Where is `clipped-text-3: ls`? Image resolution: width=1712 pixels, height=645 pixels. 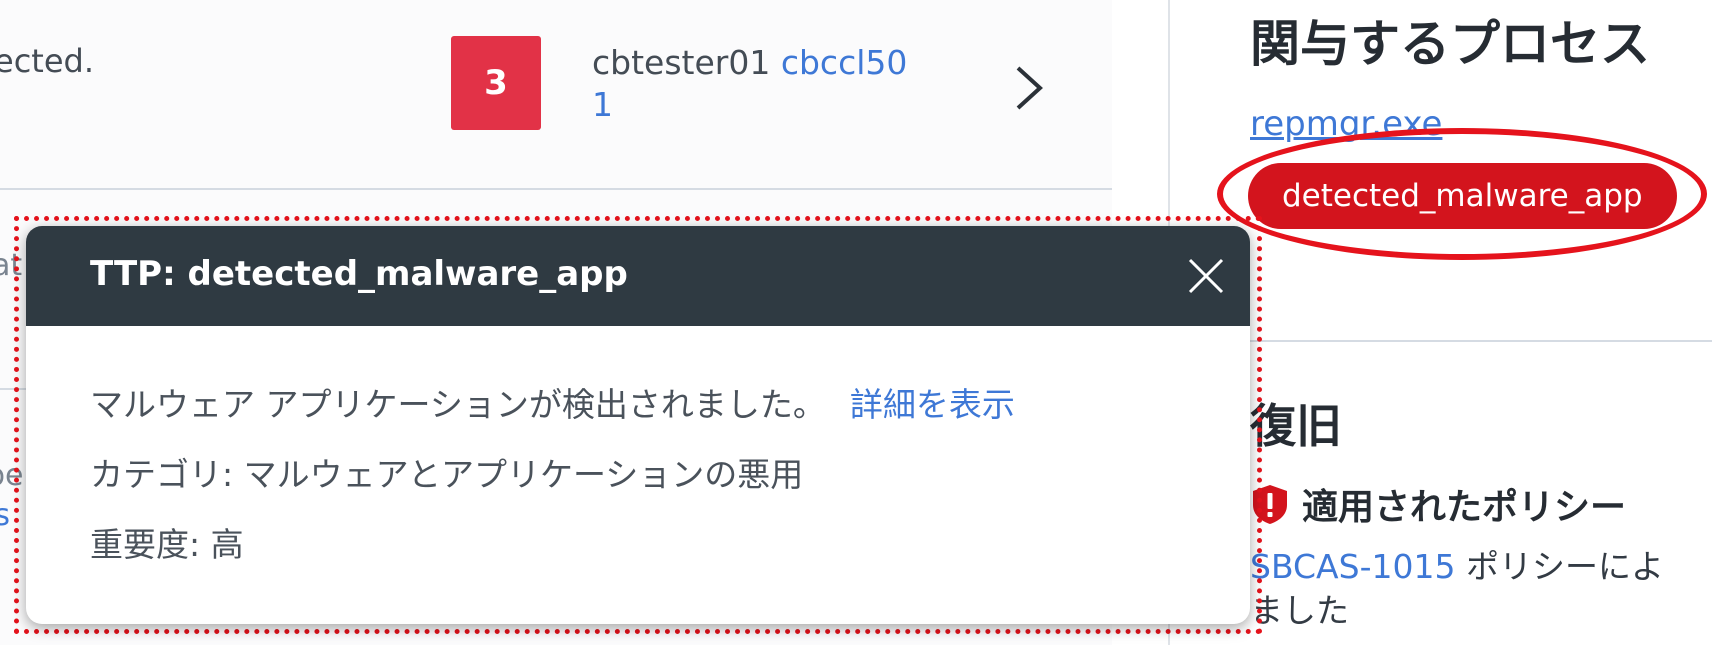
clipped-text-3: ls is located at coordinates (5, 515).